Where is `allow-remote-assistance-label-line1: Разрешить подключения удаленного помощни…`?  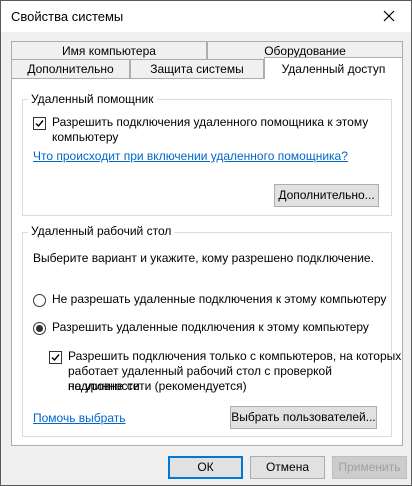
allow-remote-assistance-label-line1: Разрешить подключения удаленного помощни… is located at coordinates (210, 122).